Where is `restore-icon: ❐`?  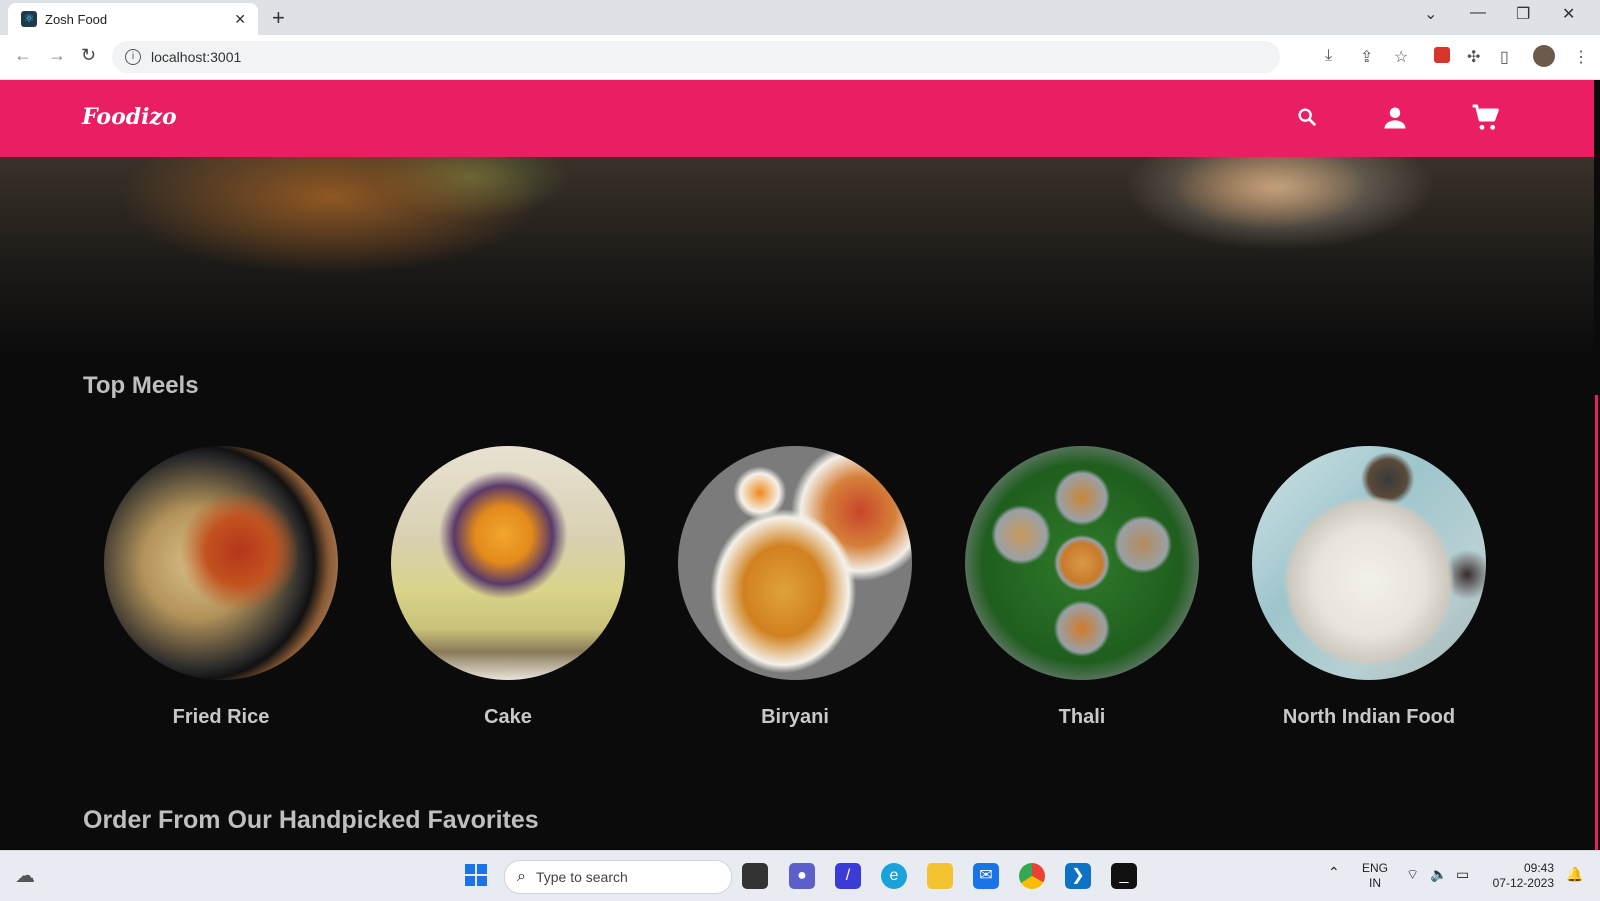 restore-icon: ❐ is located at coordinates (1523, 14).